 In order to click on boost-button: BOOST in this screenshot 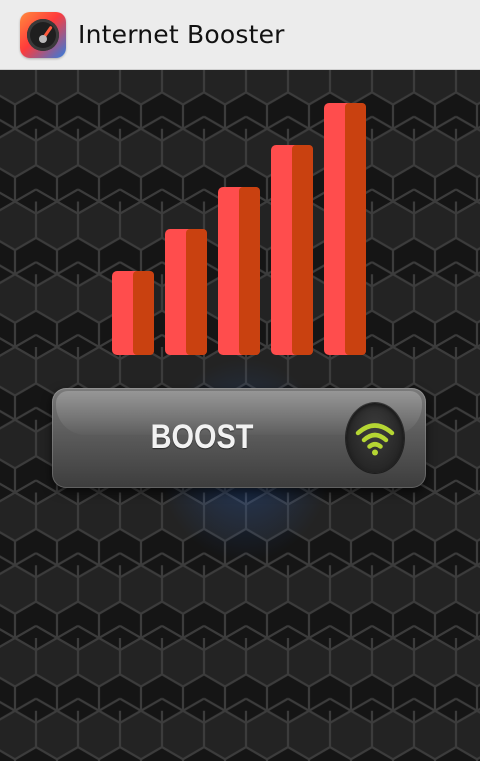, I will do `click(239, 438)`.